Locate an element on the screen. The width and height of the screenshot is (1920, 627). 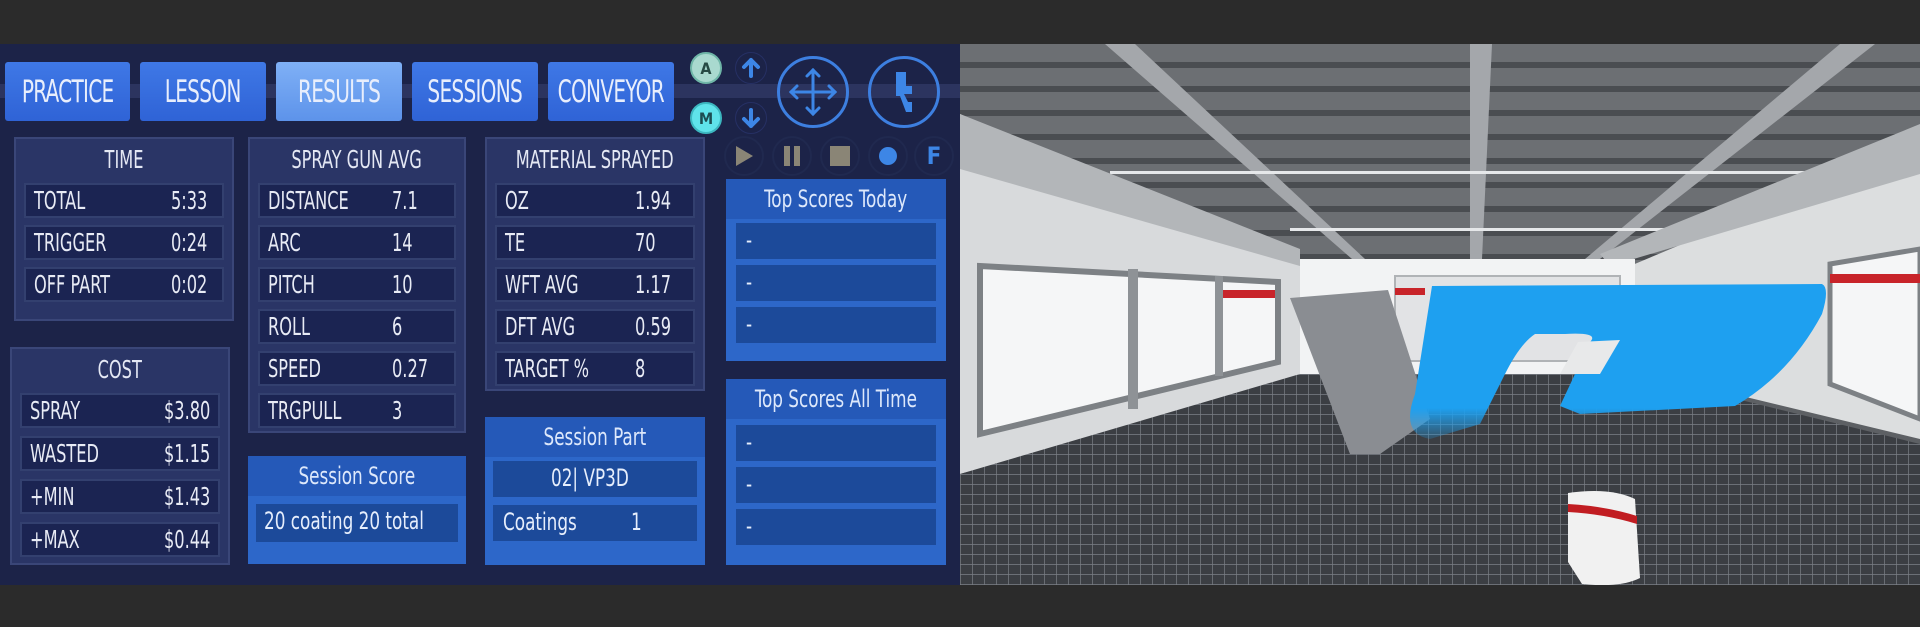
coatings-value: 1 is located at coordinates (636, 522).